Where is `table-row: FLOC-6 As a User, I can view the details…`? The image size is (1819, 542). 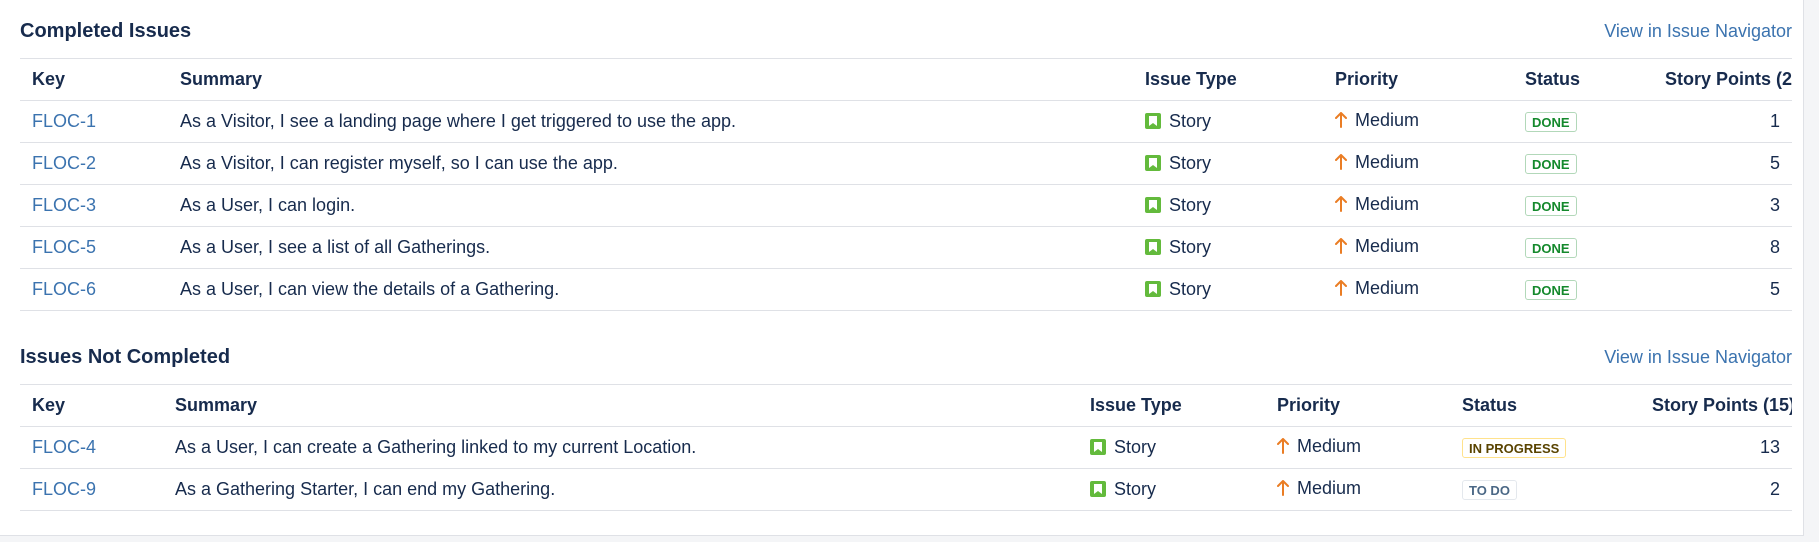 table-row: FLOC-6 As a User, I can view the details… is located at coordinates (906, 289).